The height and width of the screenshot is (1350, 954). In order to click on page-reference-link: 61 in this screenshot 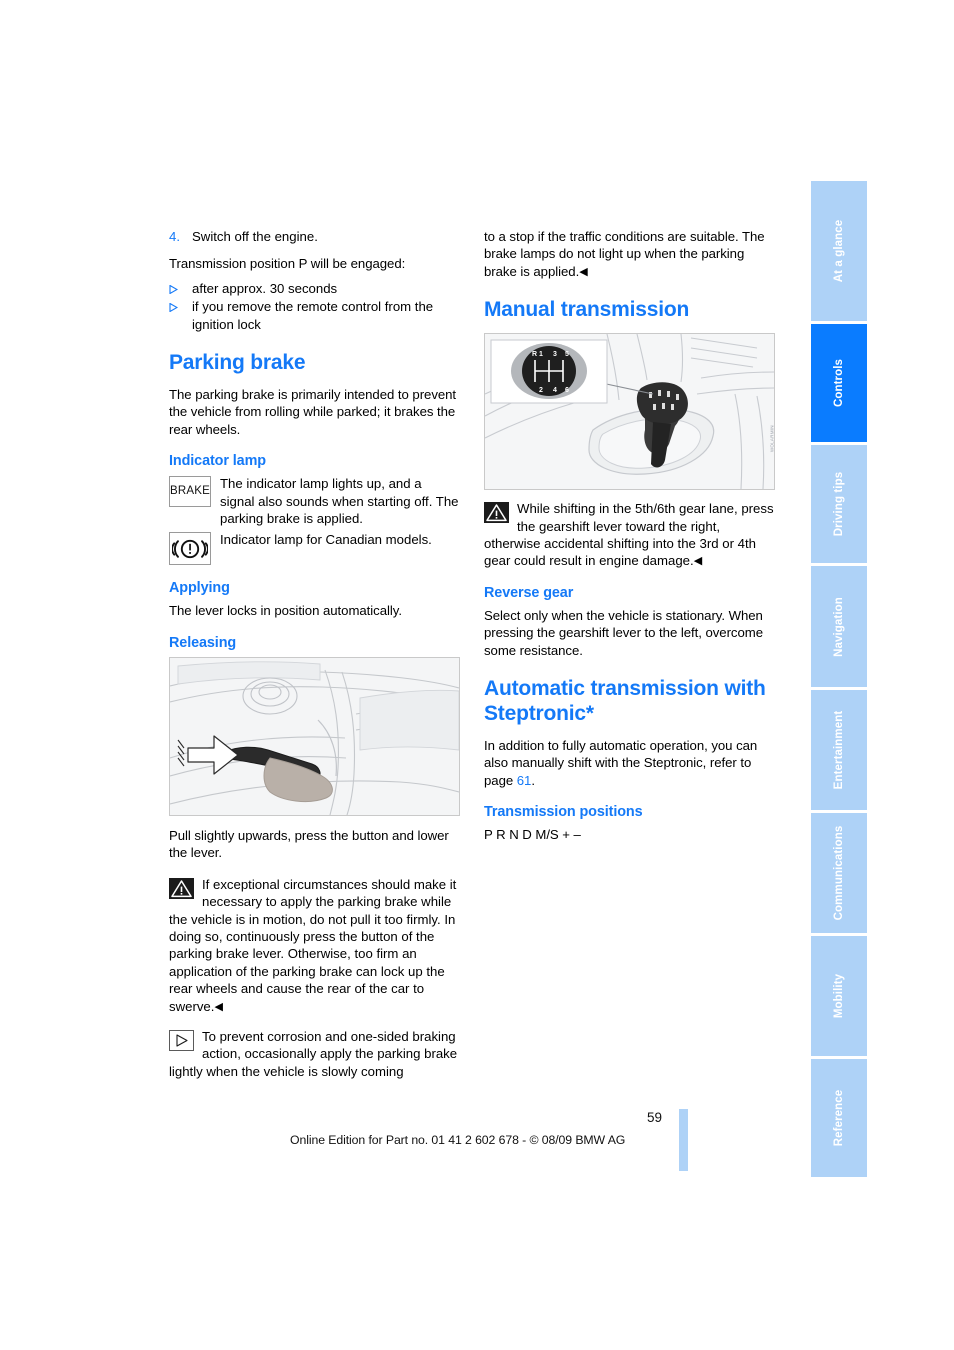, I will do `click(524, 780)`.